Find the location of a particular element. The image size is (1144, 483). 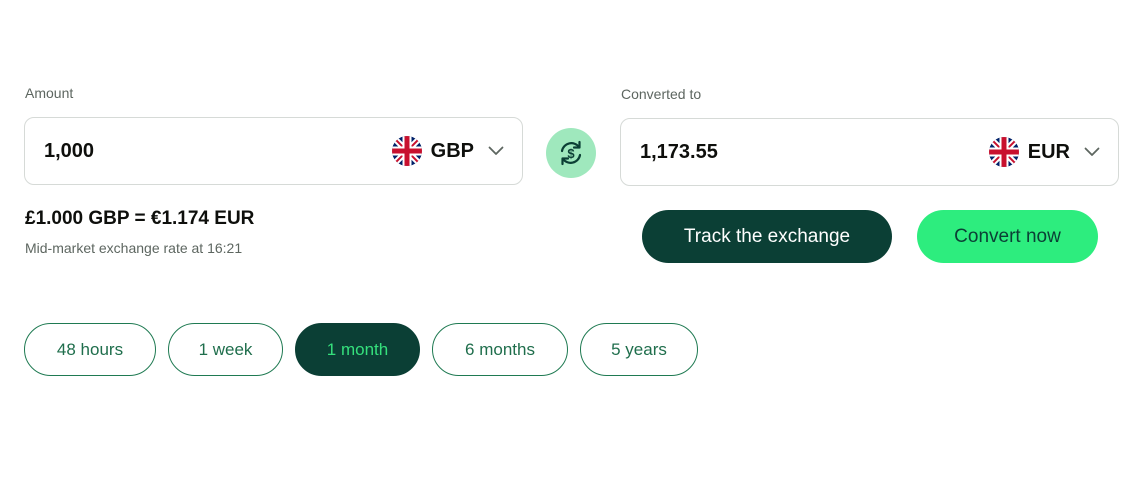

amount-field: 1,000 GBP is located at coordinates (273, 151).